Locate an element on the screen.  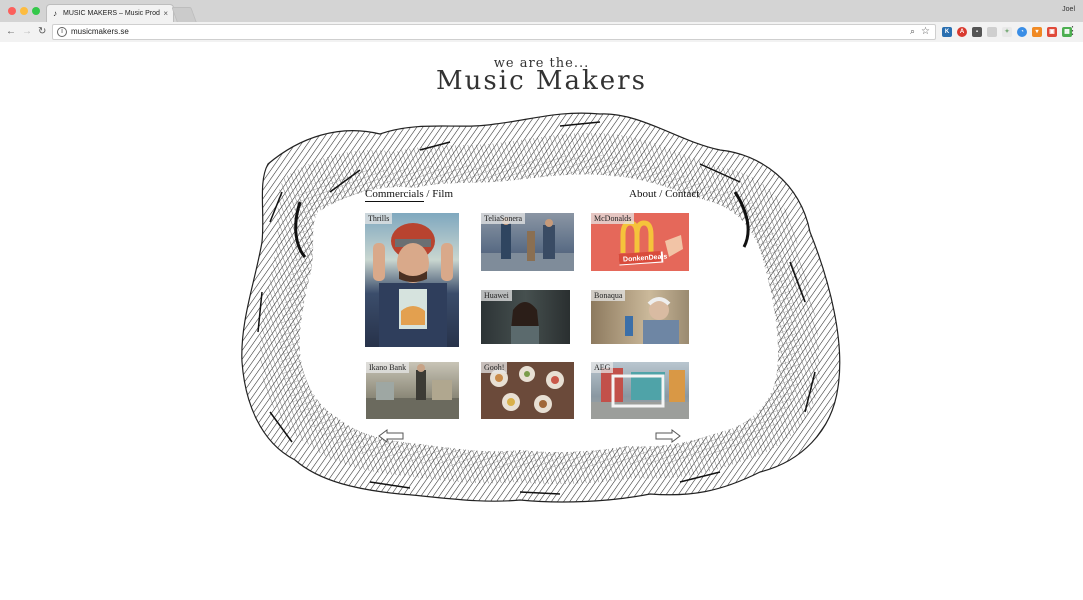
address-bar: i musicmakers.se ⌕ ☆ is located at coordinates (494, 32).